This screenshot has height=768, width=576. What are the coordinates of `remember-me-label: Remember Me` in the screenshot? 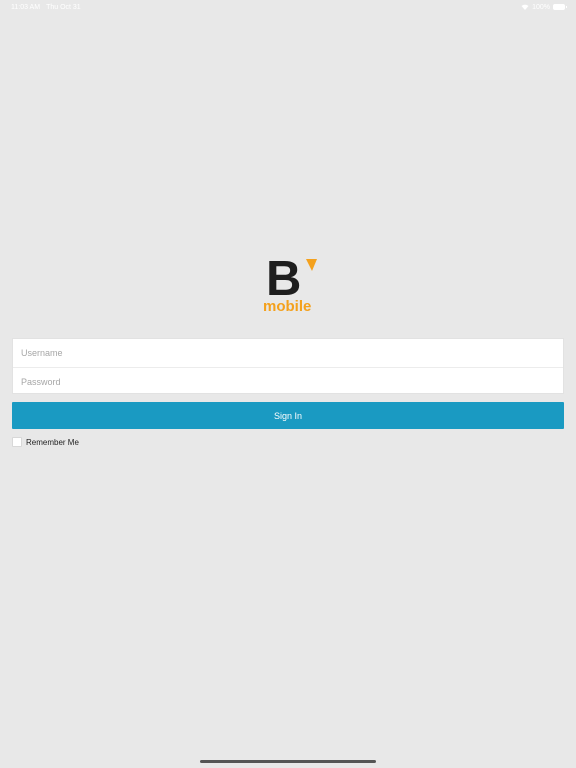 It's located at (52, 442).